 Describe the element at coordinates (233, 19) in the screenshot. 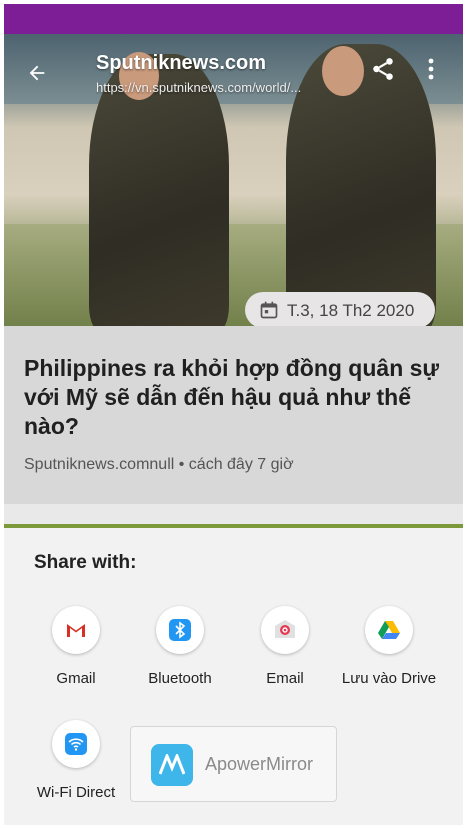

I see `status-bar` at that location.